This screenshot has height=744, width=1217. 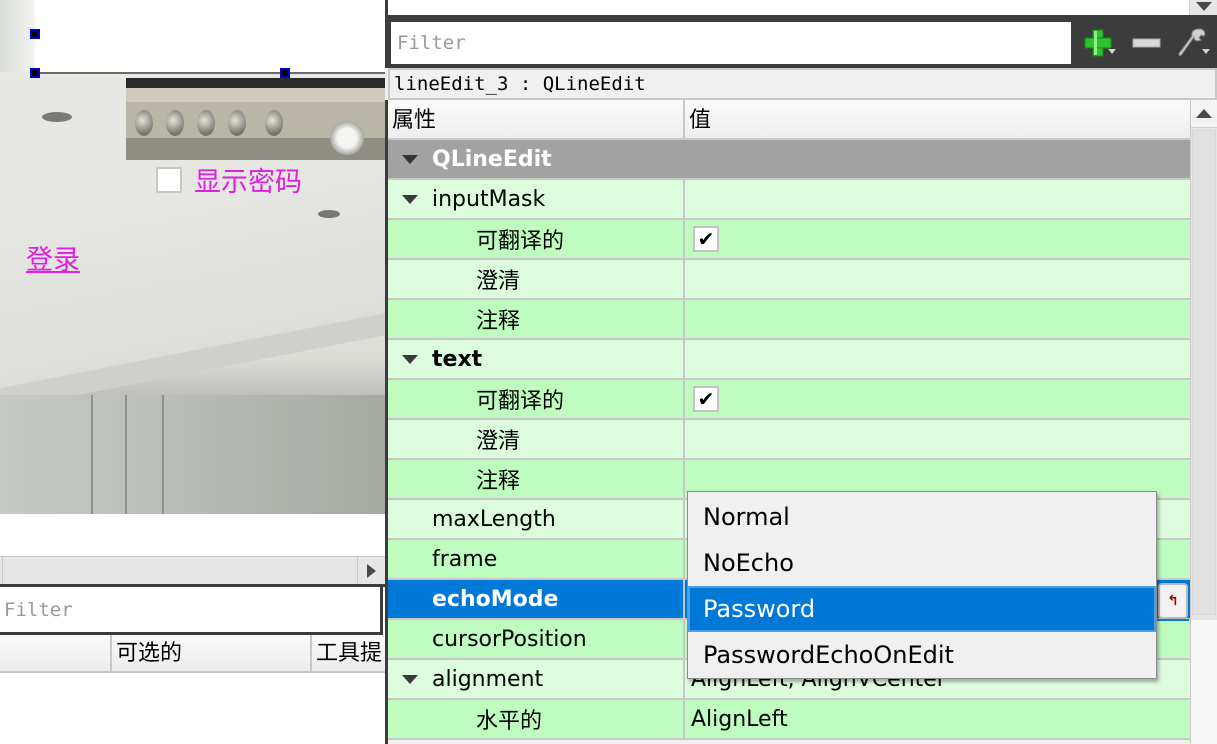 I want to click on column-header-selectable: 可选的, so click(x=212, y=653).